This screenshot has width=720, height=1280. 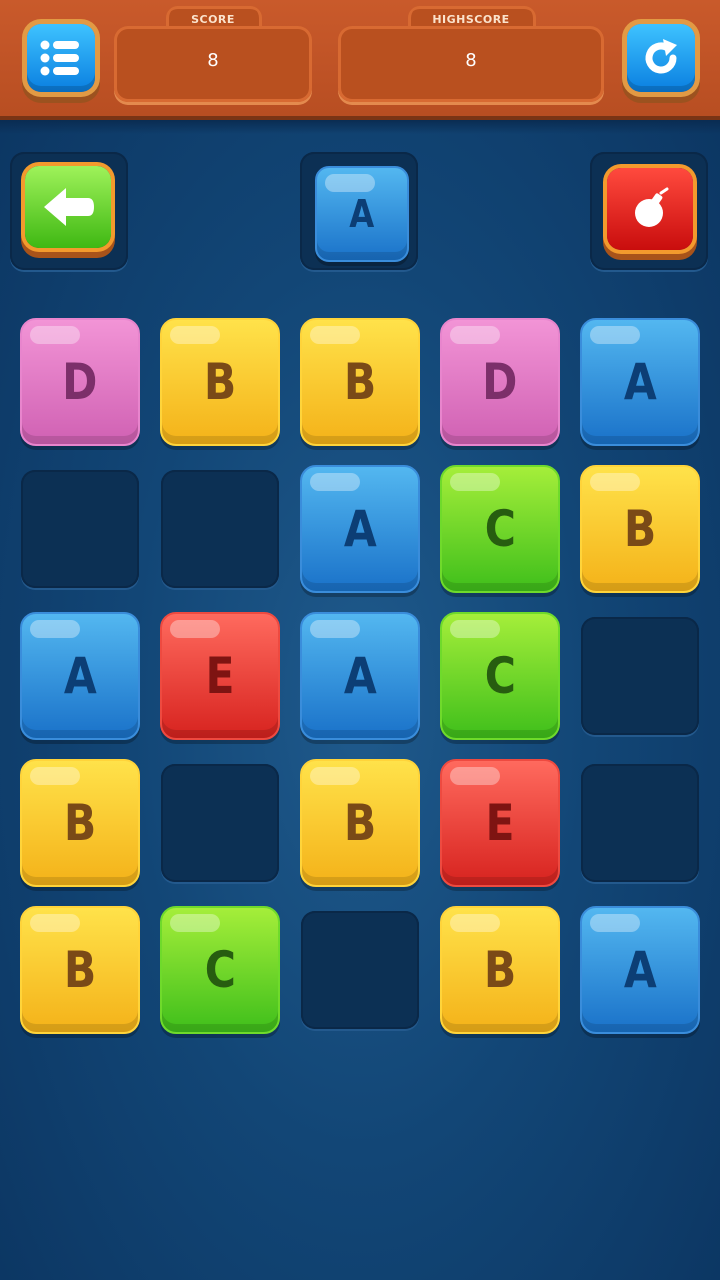 What do you see at coordinates (360, 127) in the screenshot?
I see `top-bar-shadow` at bounding box center [360, 127].